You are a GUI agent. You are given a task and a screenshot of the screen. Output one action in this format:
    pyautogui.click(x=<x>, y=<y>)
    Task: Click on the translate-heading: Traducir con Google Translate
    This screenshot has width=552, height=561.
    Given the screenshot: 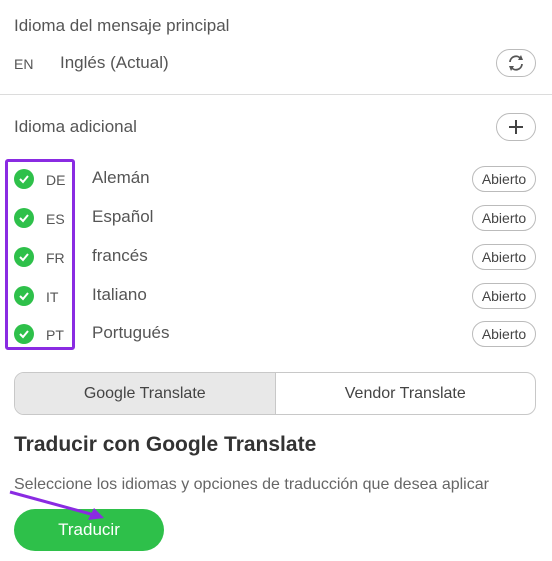 What is the action you would take?
    pyautogui.click(x=165, y=444)
    